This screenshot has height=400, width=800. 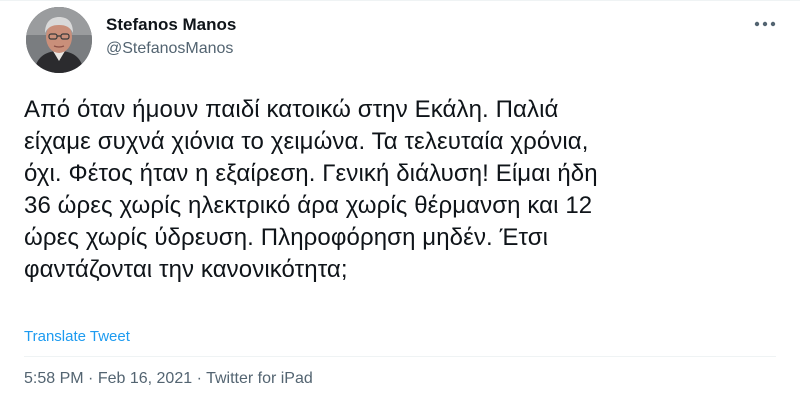 What do you see at coordinates (259, 378) in the screenshot?
I see `tweet-source: Twitter for iPad` at bounding box center [259, 378].